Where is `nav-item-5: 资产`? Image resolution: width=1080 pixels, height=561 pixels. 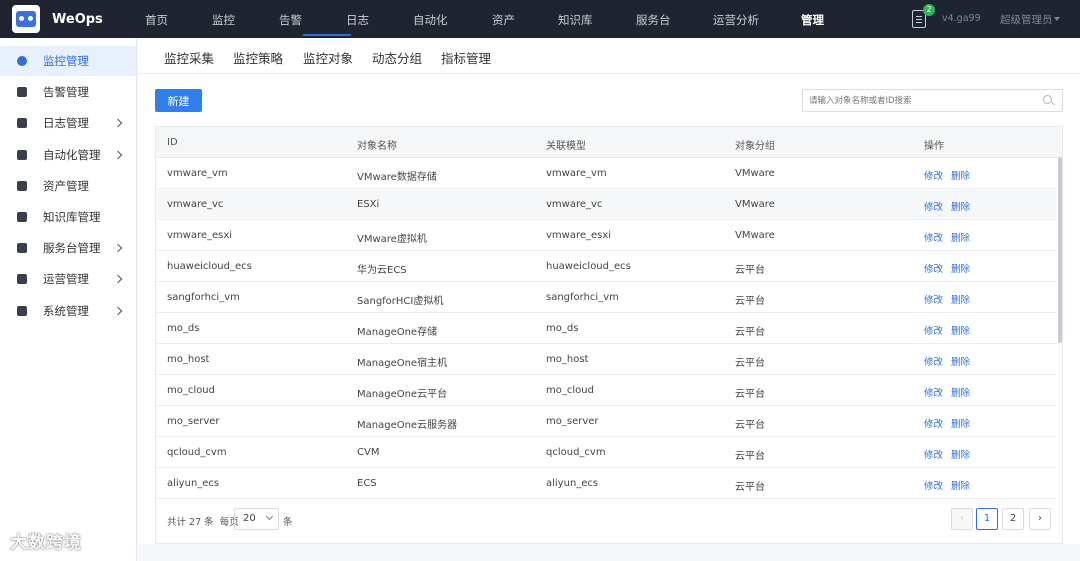
nav-item-5: 资产 is located at coordinates (503, 20).